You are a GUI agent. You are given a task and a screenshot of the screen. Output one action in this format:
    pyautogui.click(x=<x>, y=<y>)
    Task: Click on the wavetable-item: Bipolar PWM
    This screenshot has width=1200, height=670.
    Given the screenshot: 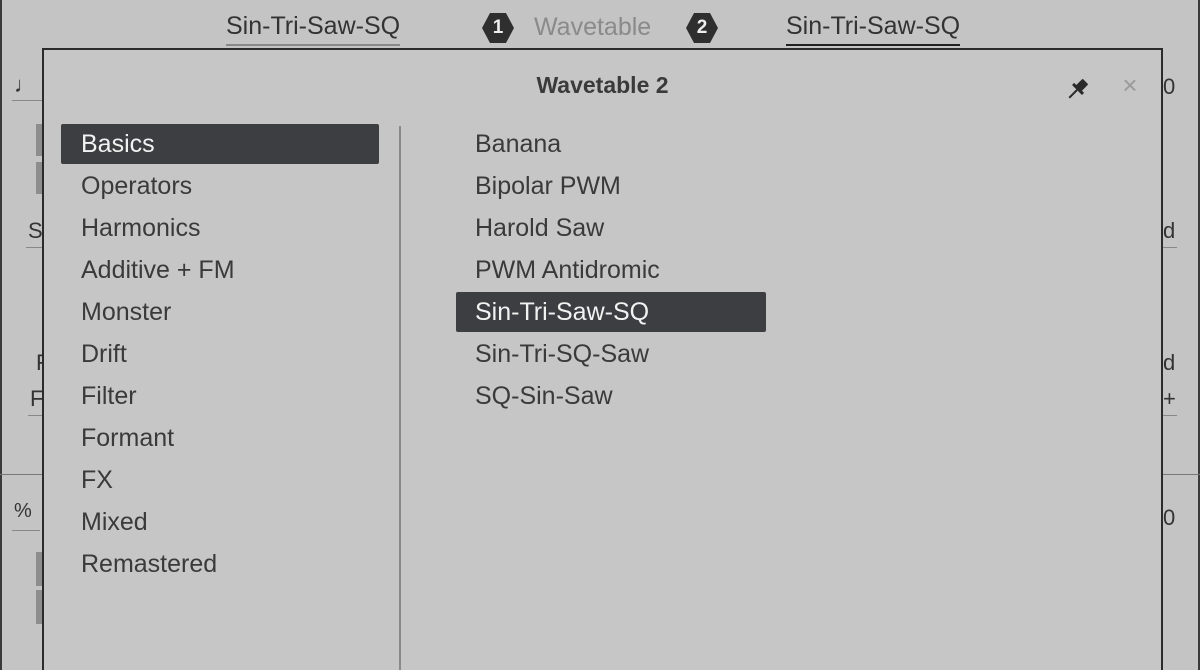 What is the action you would take?
    pyautogui.click(x=611, y=187)
    